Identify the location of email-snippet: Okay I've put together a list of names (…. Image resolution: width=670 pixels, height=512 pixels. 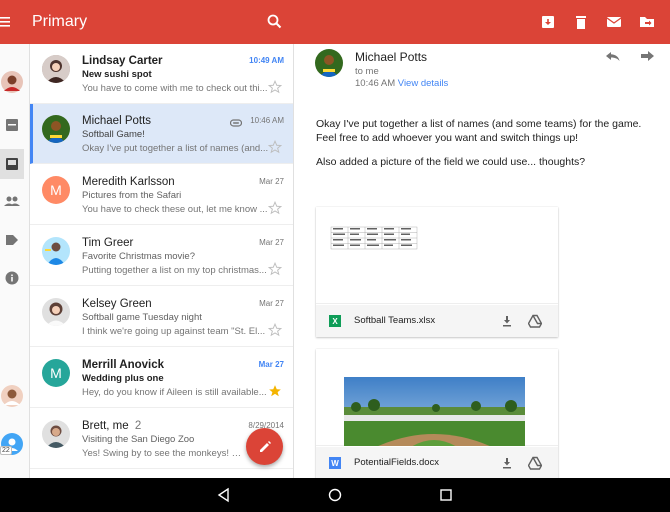
(175, 148).